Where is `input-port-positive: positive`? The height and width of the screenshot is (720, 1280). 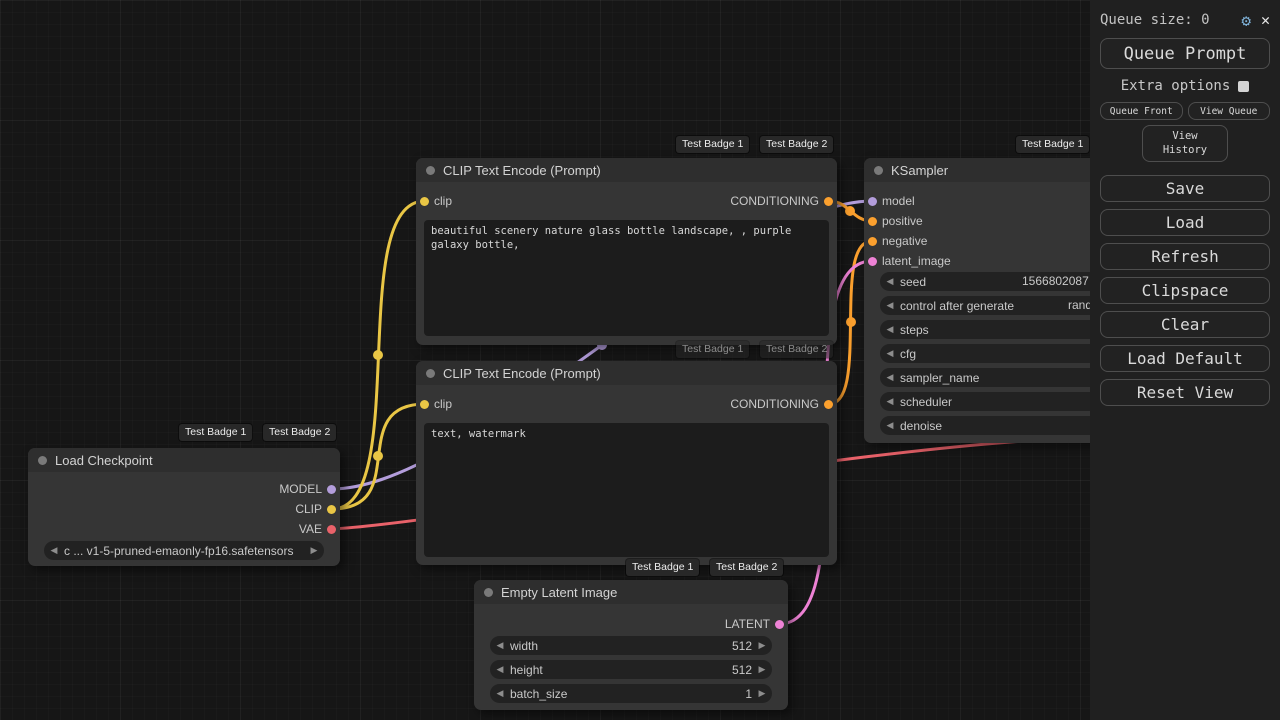 input-port-positive: positive is located at coordinates (893, 221).